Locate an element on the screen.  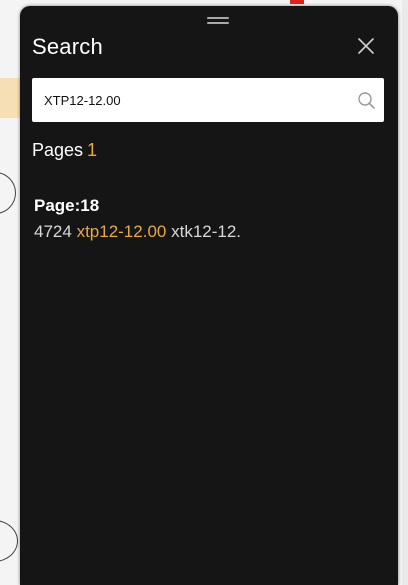
background-drawing-curve is located at coordinates (9, 541).